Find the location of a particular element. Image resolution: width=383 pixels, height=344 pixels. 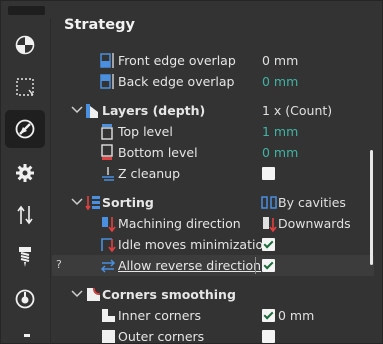

reverse-arrows-icon is located at coordinates (108, 266).